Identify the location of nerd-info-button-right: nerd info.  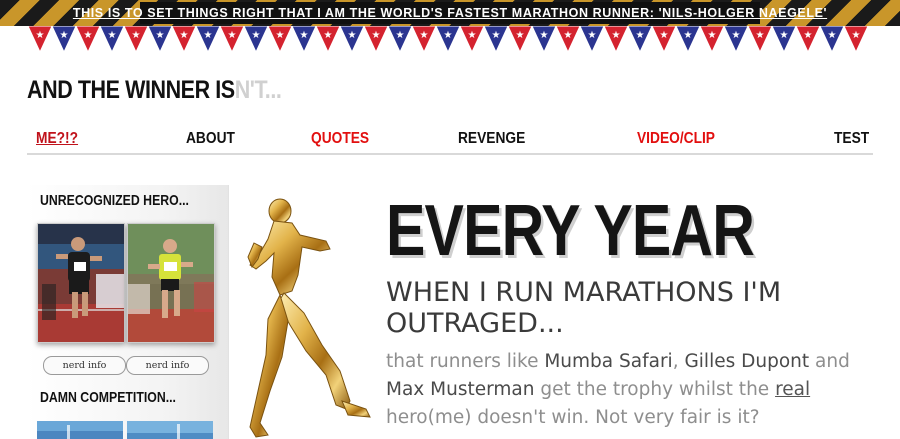
(167, 365).